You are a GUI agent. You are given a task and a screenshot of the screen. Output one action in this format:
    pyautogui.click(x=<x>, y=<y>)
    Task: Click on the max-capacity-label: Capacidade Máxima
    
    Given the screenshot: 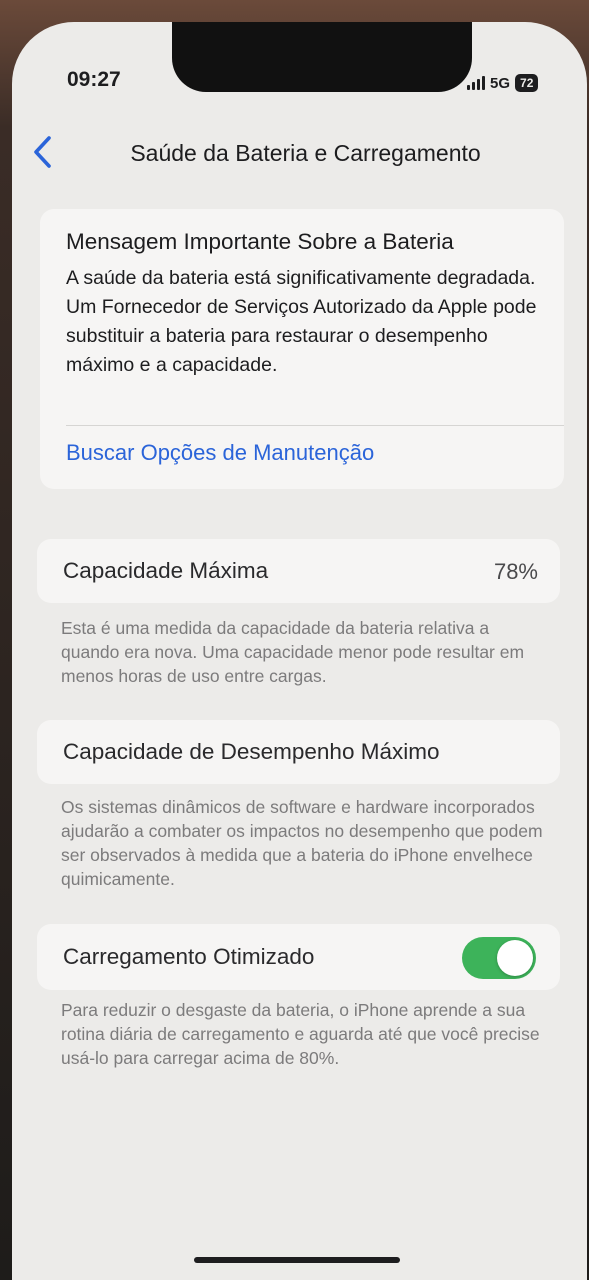 What is the action you would take?
    pyautogui.click(x=166, y=570)
    